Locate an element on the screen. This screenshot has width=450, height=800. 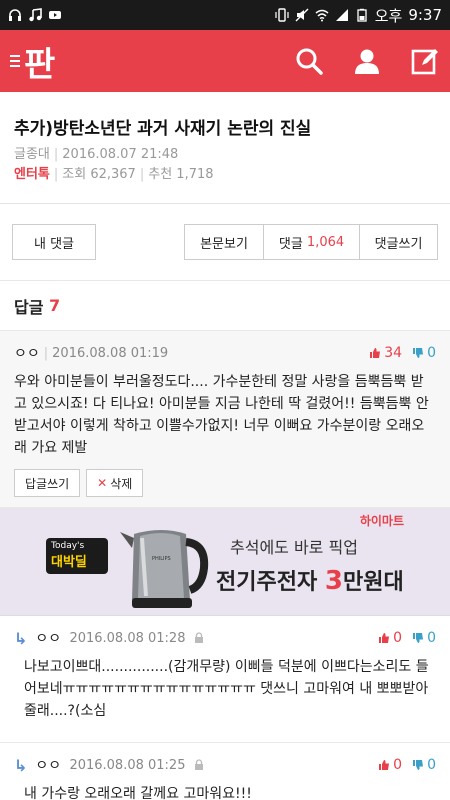
reply-date: 2016.08.08 01:28 is located at coordinates (127, 638).